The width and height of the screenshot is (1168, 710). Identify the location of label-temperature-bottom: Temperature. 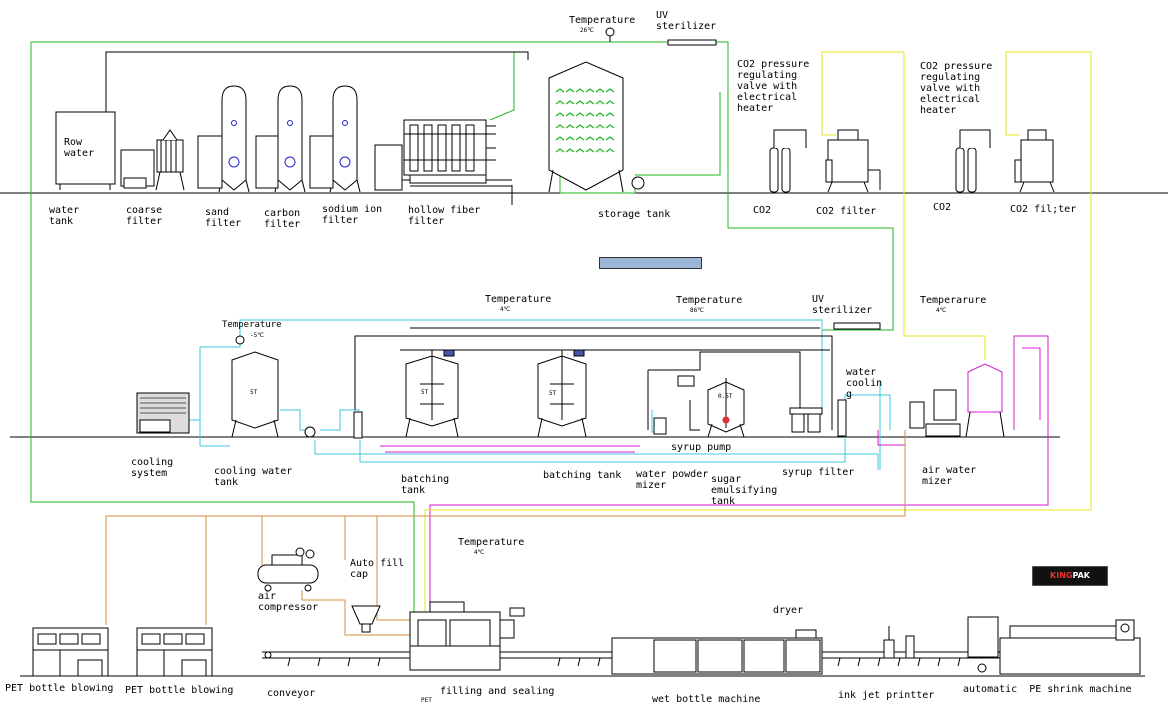
(491, 542).